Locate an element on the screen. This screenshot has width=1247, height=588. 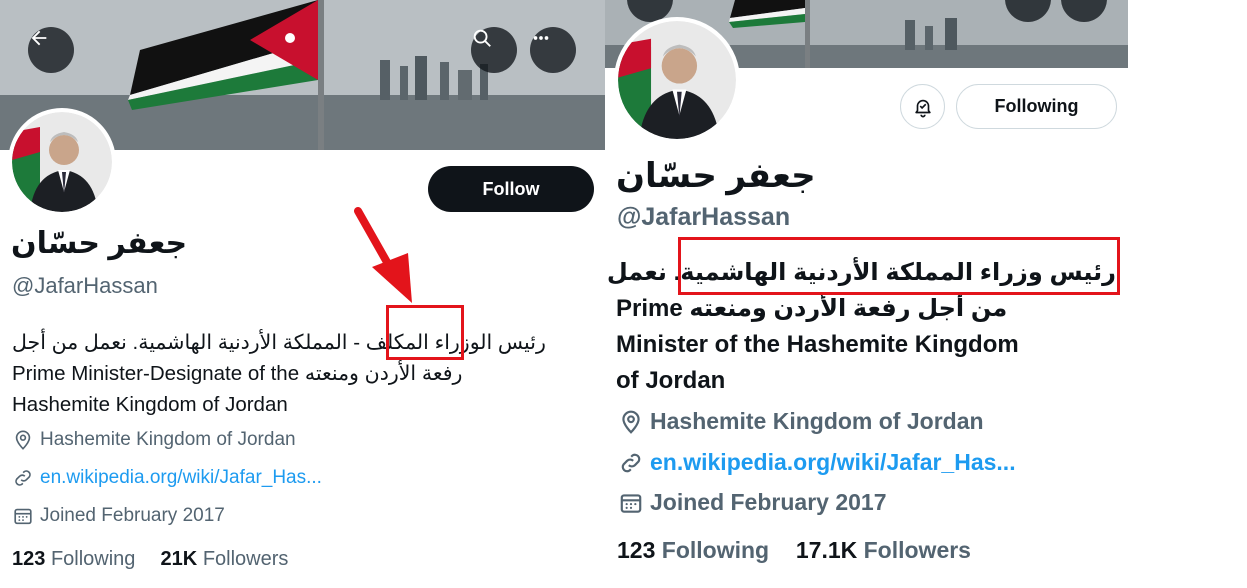
follow-button: Follow is located at coordinates (511, 189).